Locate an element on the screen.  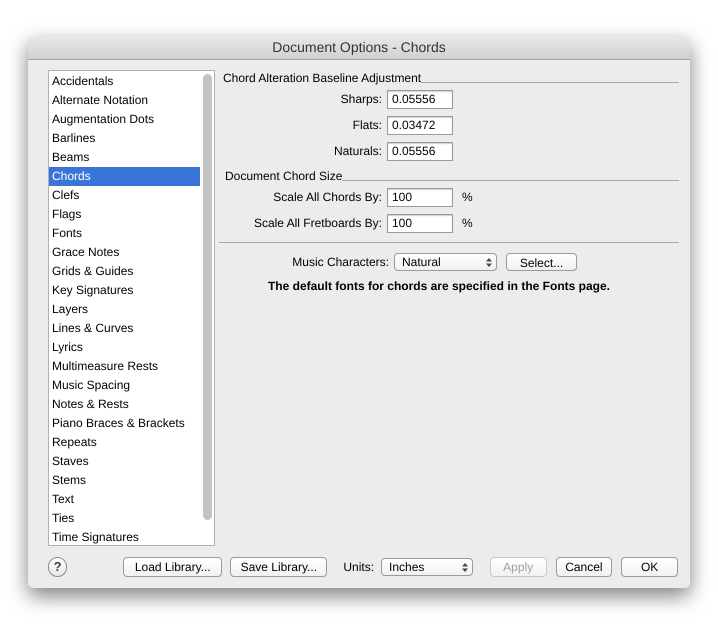
field-label: Sharps: is located at coordinates (361, 99).